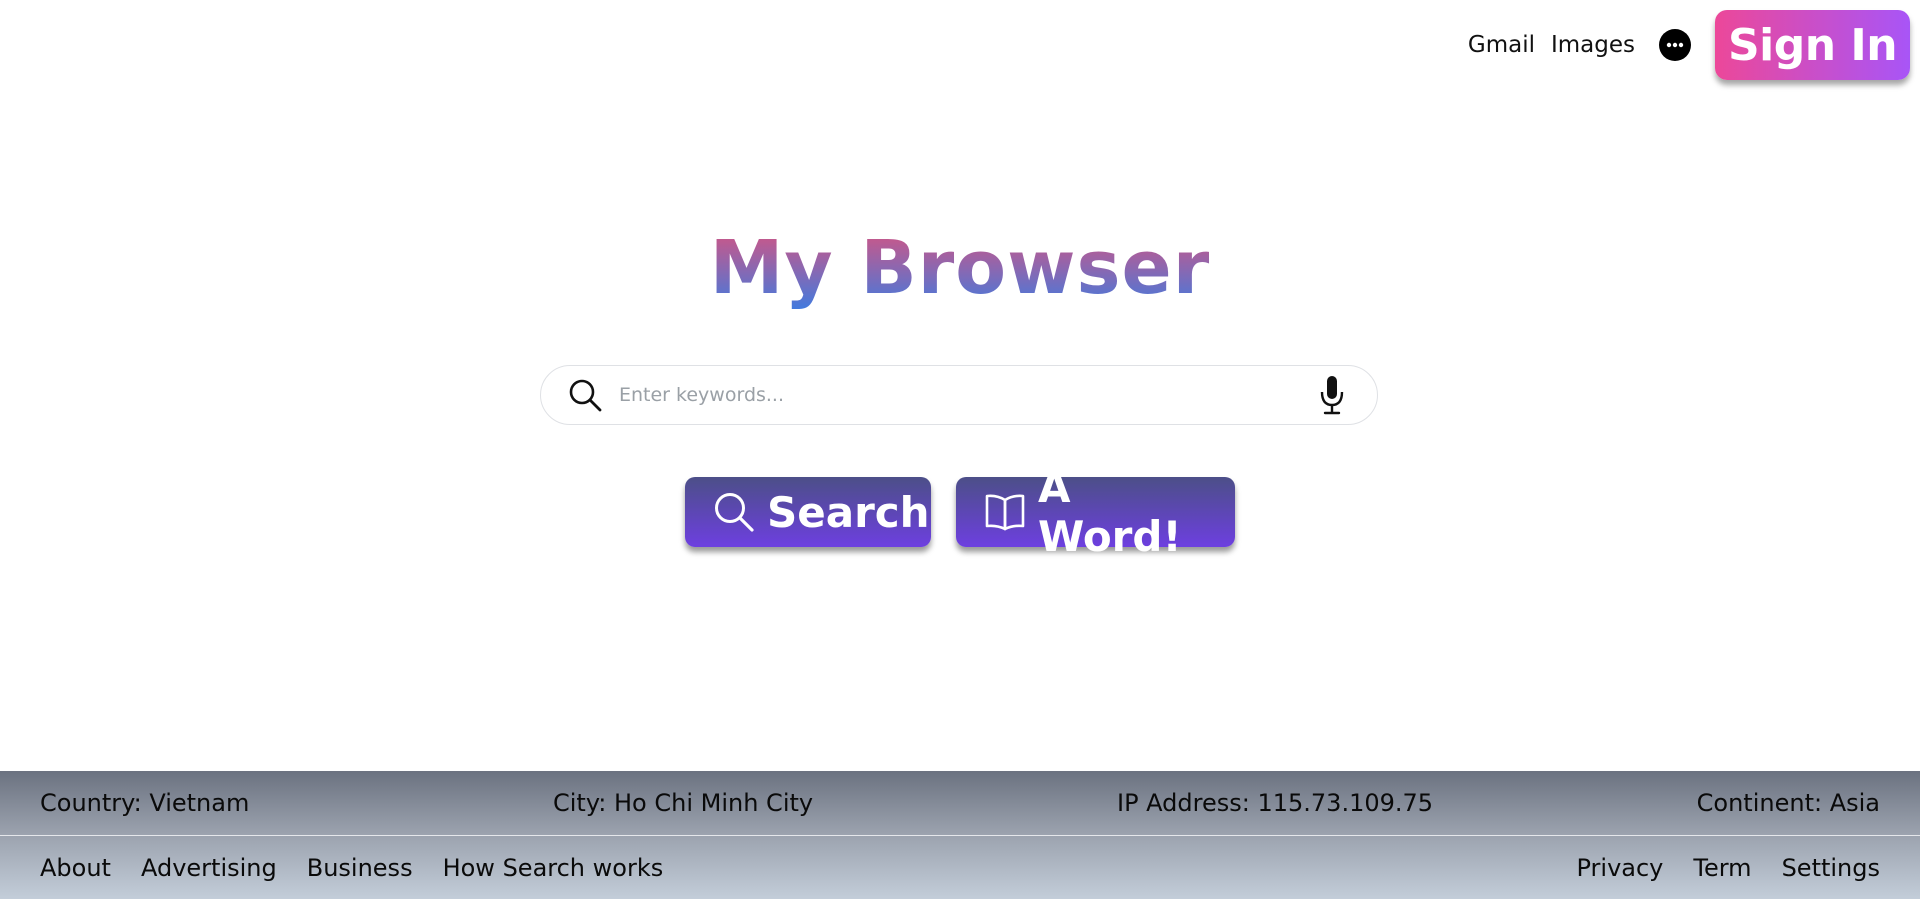 This screenshot has height=899, width=1920. What do you see at coordinates (1812, 45) in the screenshot?
I see `sign-in-button: Sign In` at bounding box center [1812, 45].